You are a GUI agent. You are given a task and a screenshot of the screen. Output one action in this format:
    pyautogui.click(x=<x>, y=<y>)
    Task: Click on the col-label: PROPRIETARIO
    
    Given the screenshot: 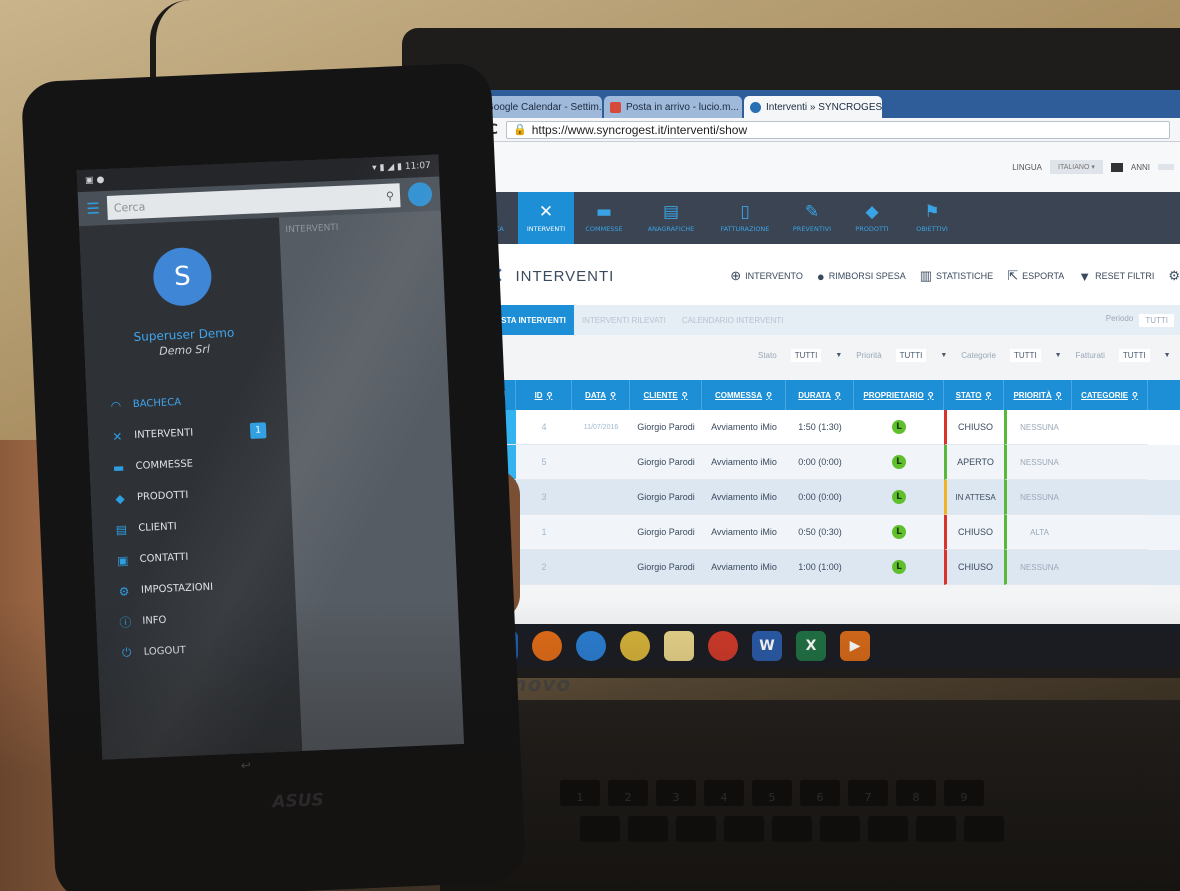 What is the action you would take?
    pyautogui.click(x=893, y=395)
    